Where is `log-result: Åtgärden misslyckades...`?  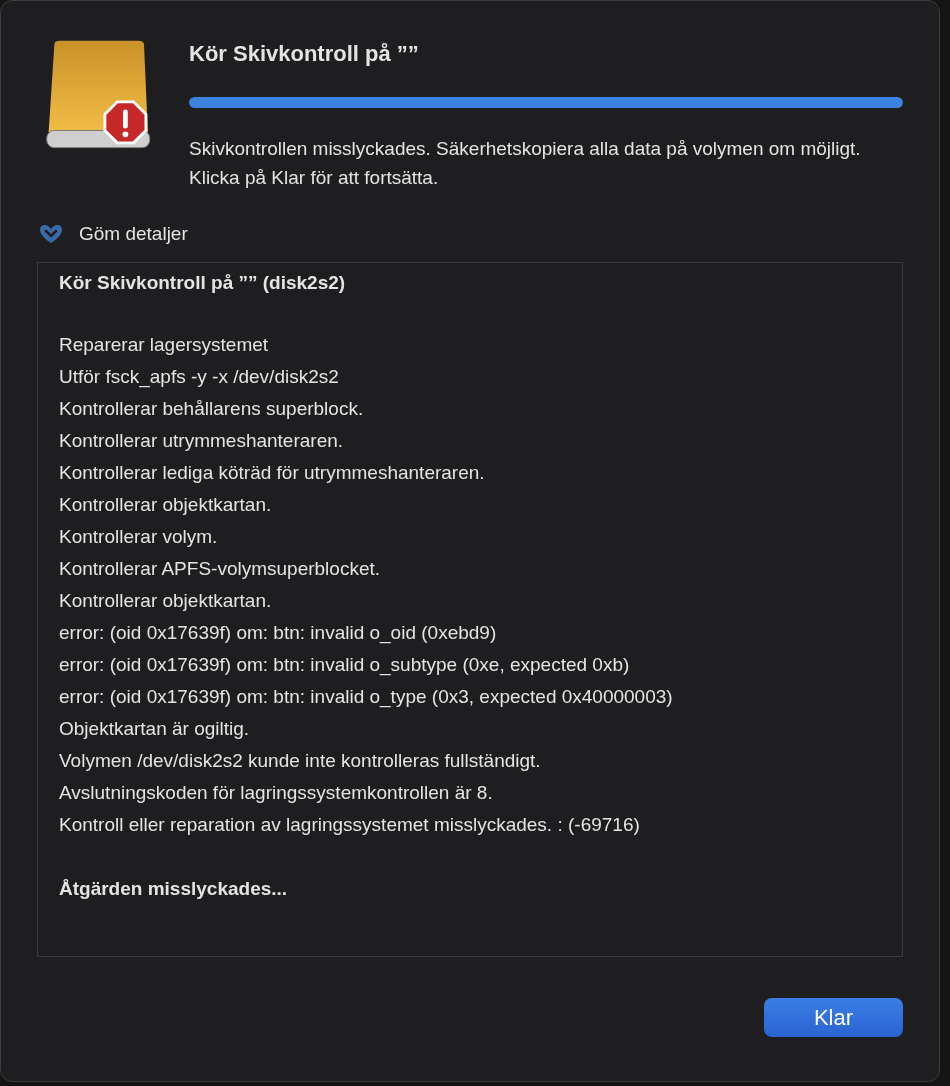
log-result: Åtgärden misslyckades... is located at coordinates (174, 889).